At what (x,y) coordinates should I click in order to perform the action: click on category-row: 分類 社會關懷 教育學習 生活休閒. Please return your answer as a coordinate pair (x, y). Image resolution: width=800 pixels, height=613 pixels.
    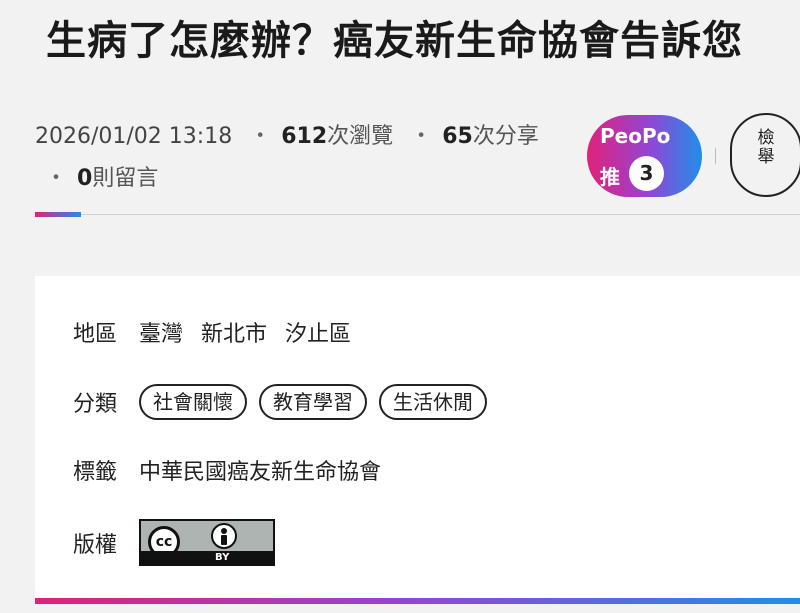
    Looking at the image, I should click on (286, 402).